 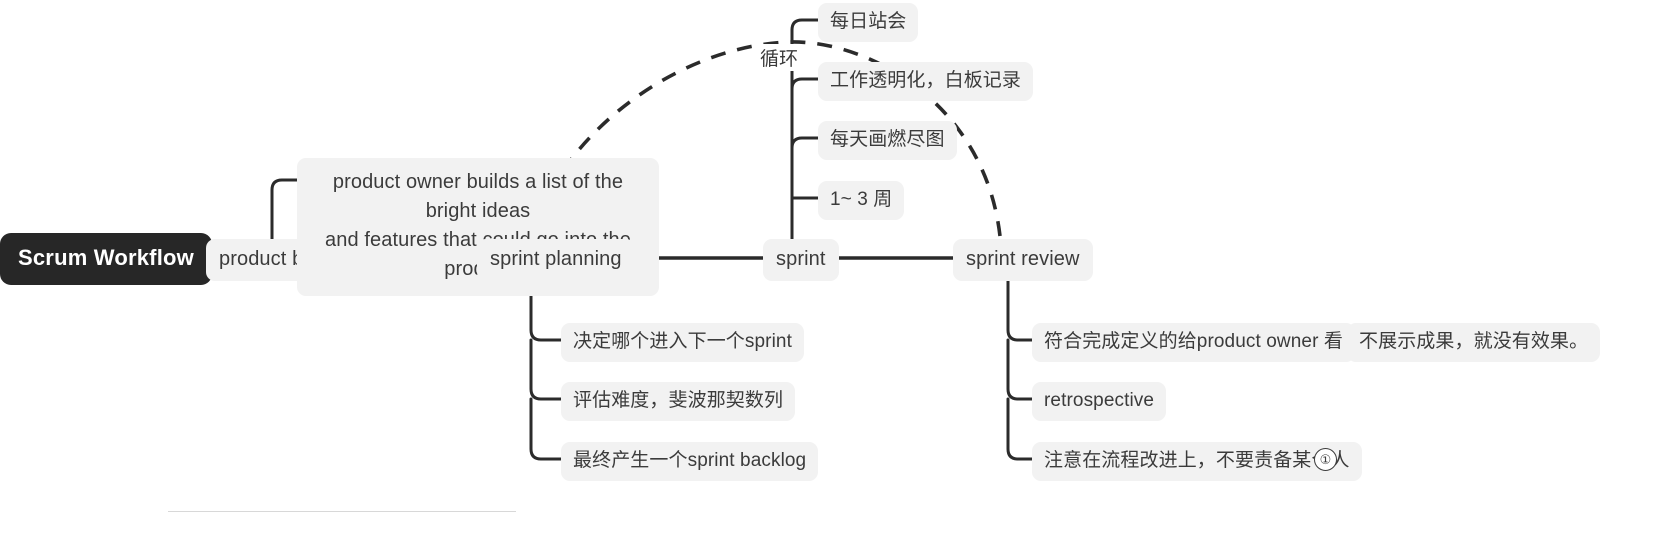 What do you see at coordinates (556, 260) in the screenshot?
I see `branch-node-sprint-planning: sprint planning` at bounding box center [556, 260].